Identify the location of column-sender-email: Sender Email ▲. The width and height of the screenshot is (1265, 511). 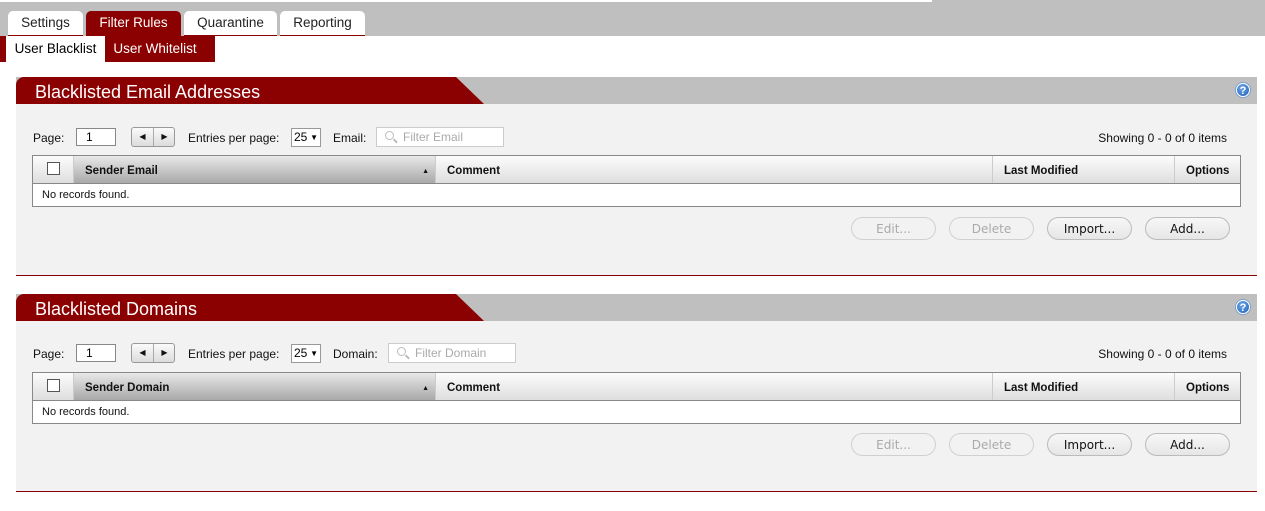
(254, 169).